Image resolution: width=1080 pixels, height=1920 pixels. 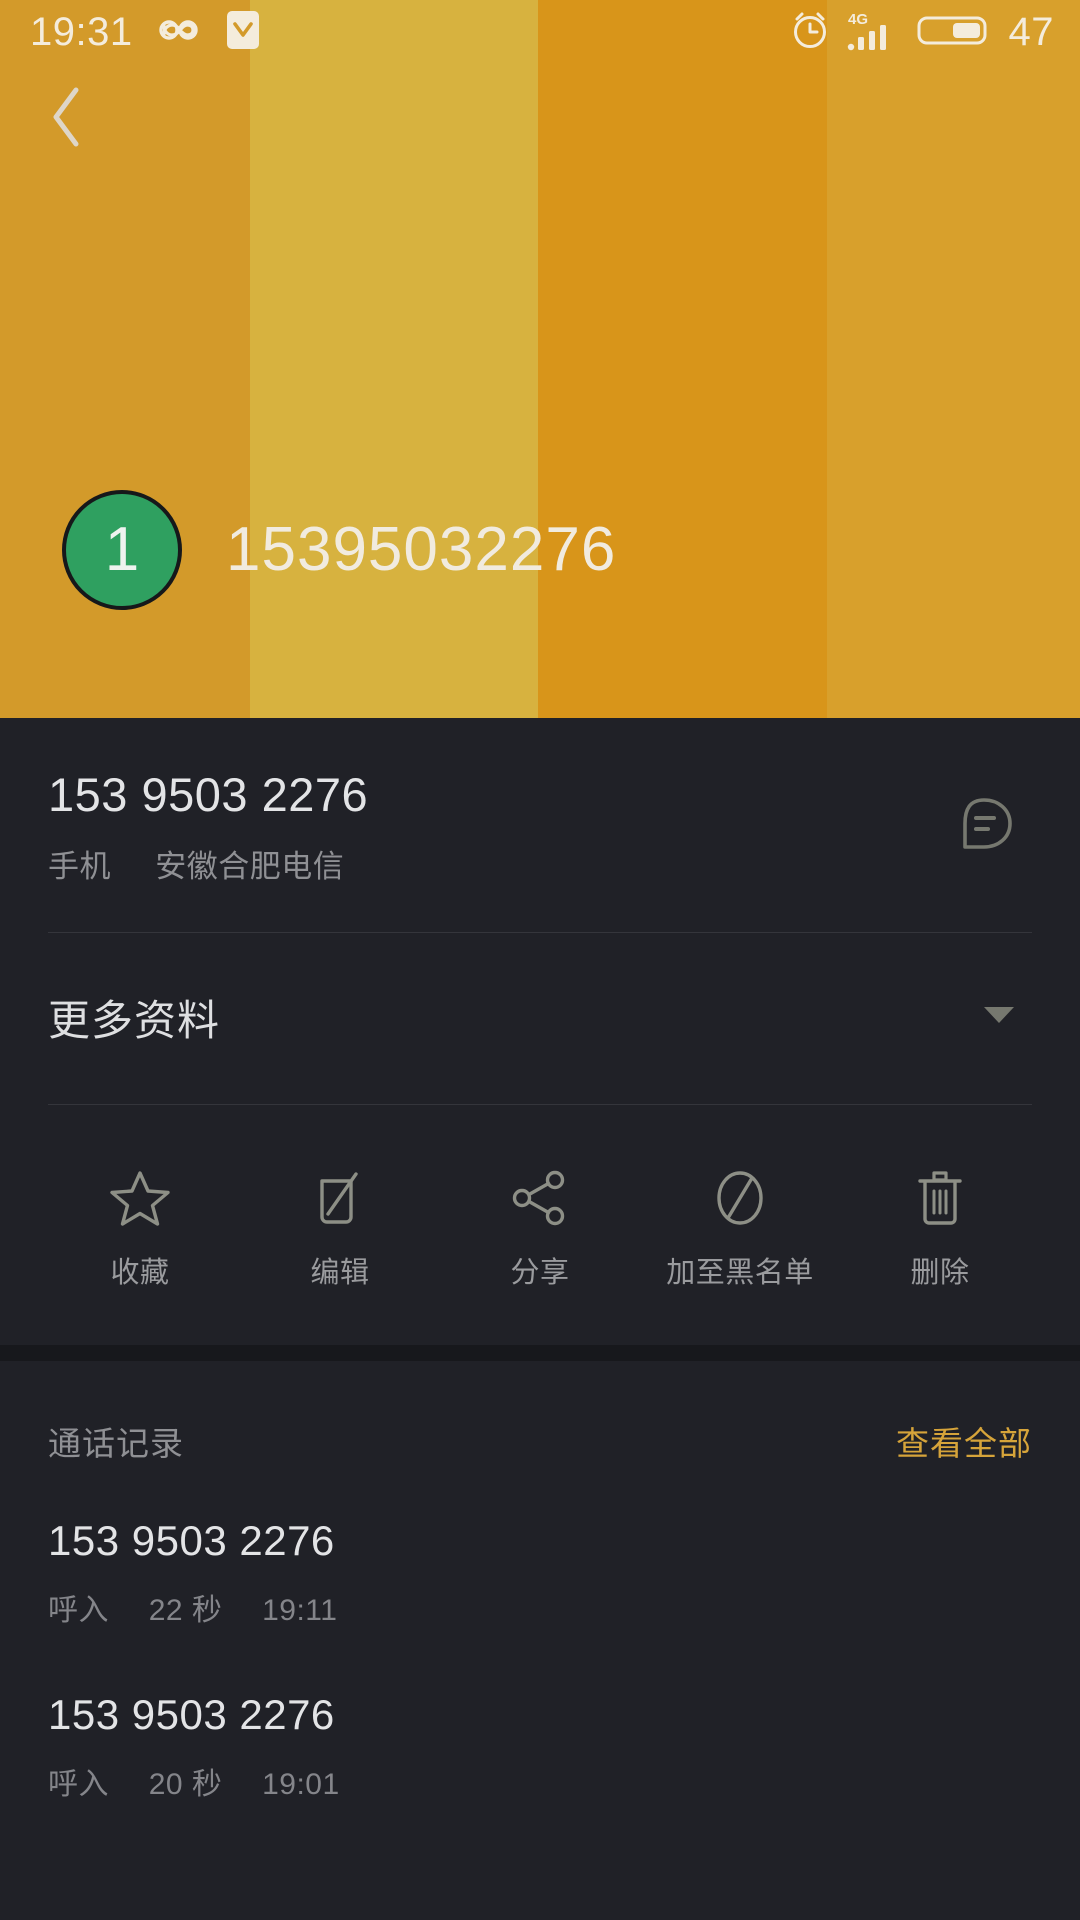 What do you see at coordinates (498, 863) in the screenshot?
I see `phone-meta: 手机 安徽合肥电信` at bounding box center [498, 863].